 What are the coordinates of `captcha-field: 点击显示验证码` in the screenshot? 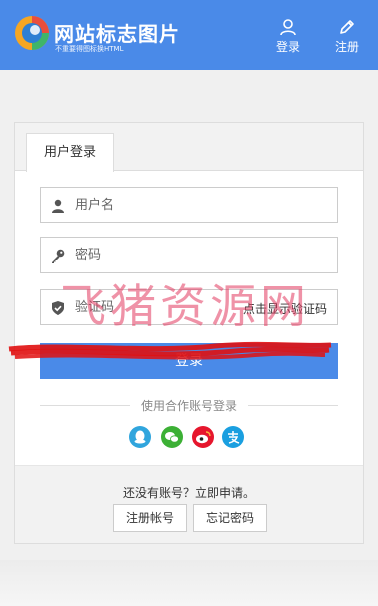 It's located at (189, 307).